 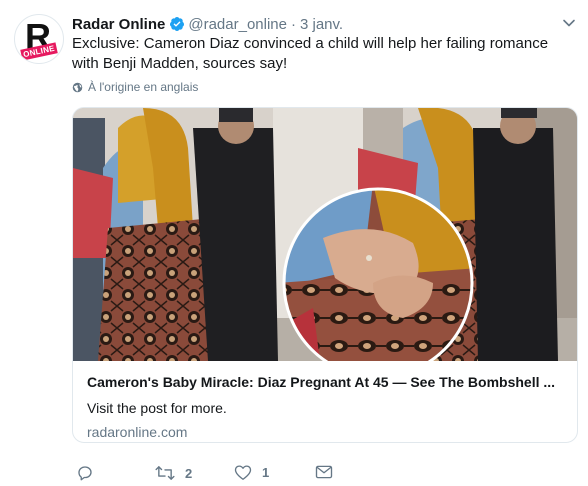 I want to click on message-button, so click(x=324, y=472).